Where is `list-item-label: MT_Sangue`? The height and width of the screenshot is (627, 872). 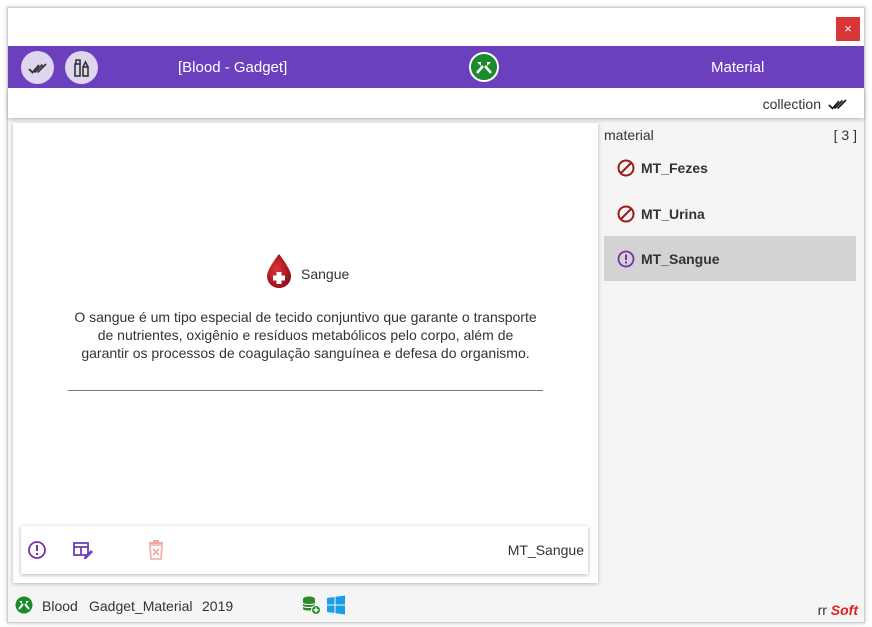
list-item-label: MT_Sangue is located at coordinates (680, 258).